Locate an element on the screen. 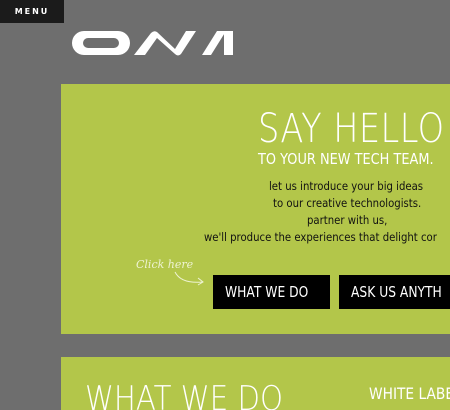 The height and width of the screenshot is (410, 450). logo-mark is located at coordinates (152, 43).